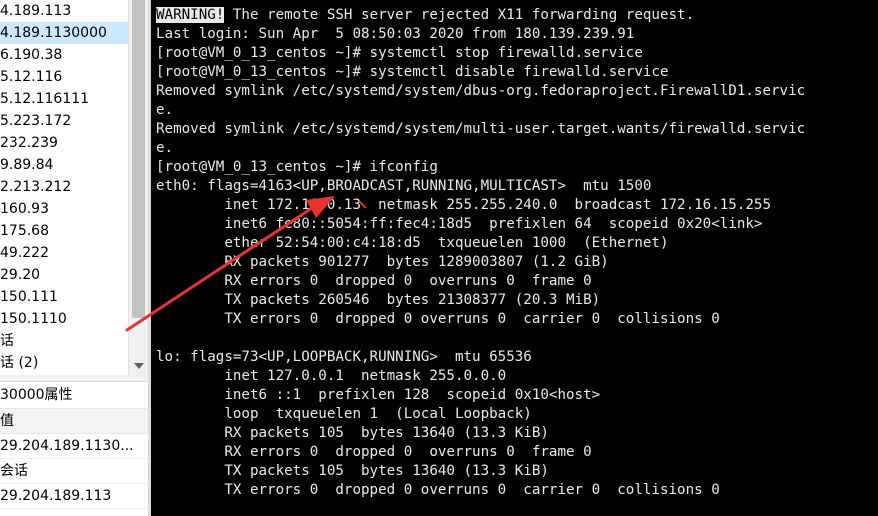 Image resolution: width=878 pixels, height=516 pixels. Describe the element at coordinates (64, 209) in the screenshot. I see `session-tree-item: 160.93` at that location.